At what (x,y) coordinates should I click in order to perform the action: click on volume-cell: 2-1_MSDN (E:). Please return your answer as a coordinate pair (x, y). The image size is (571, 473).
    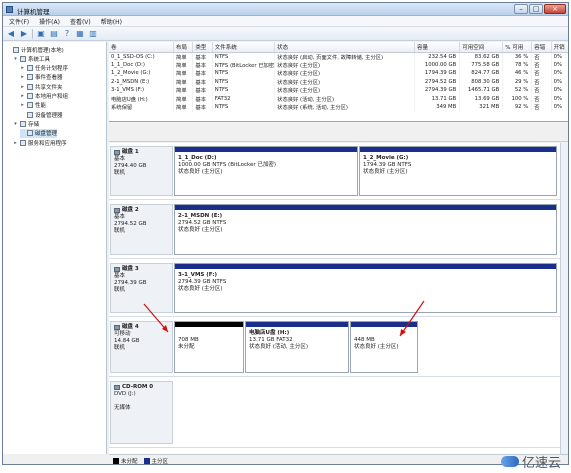
    Looking at the image, I should click on (142, 81).